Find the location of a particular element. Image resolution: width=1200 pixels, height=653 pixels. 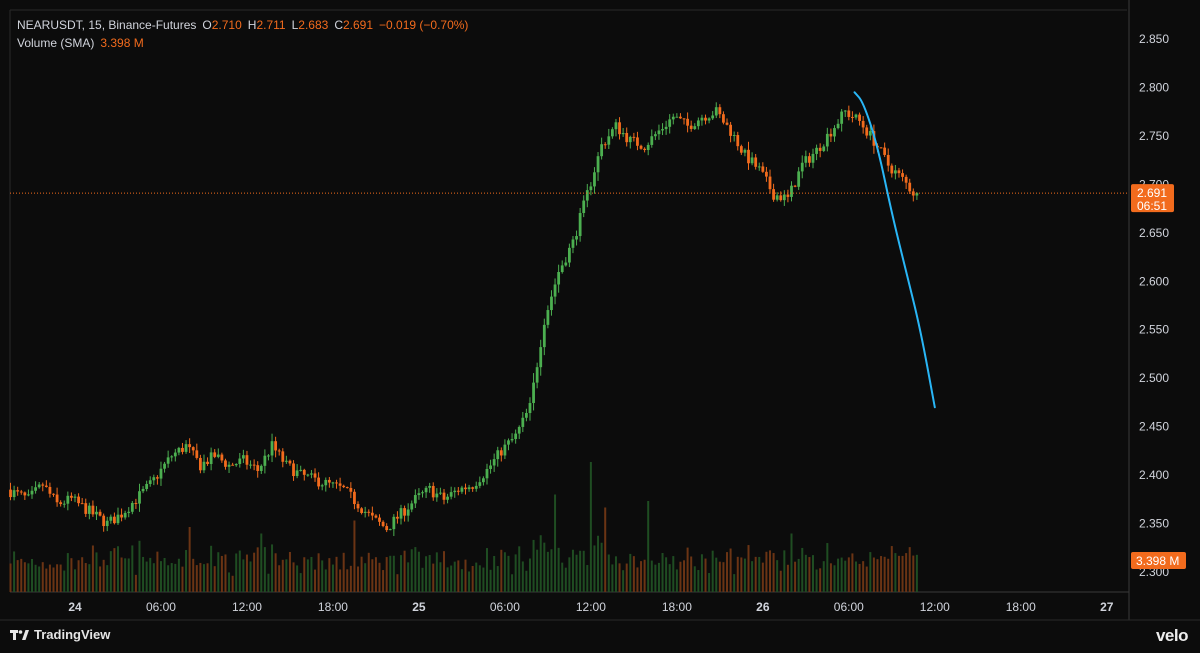

low-value: 2.683 is located at coordinates (313, 25).